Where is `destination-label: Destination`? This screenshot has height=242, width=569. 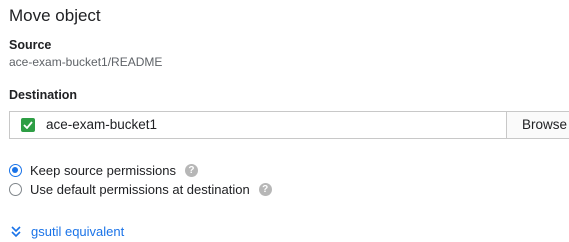
destination-label: Destination is located at coordinates (43, 95).